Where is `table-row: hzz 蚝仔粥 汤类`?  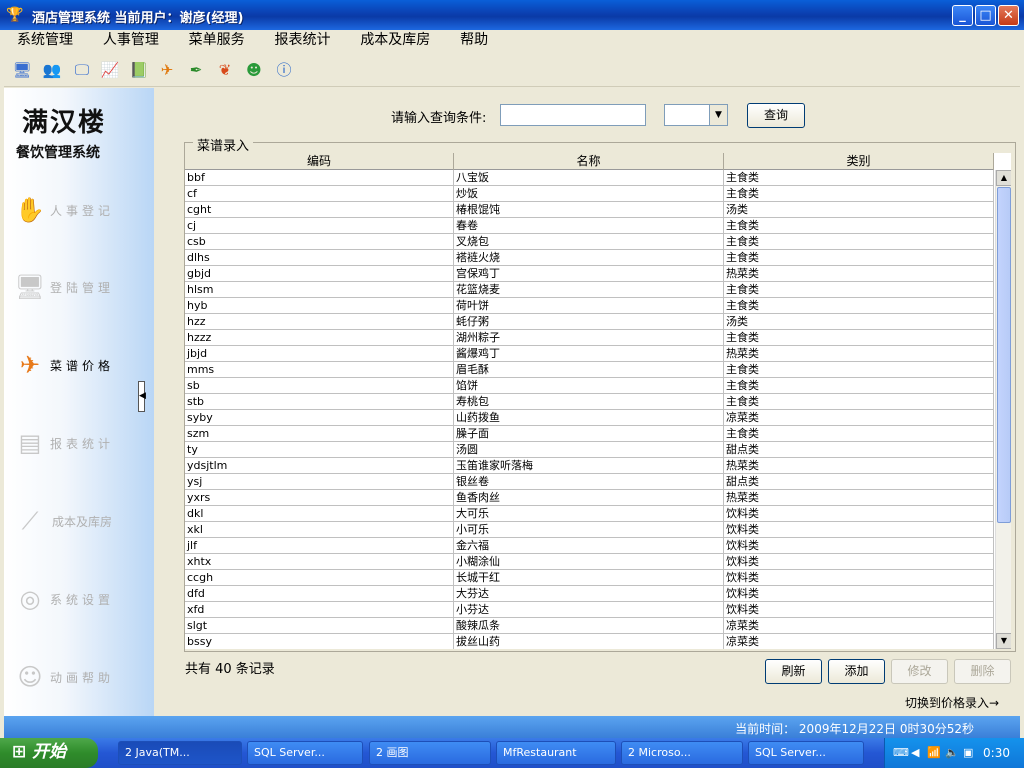
table-row: hzz 蚝仔粥 汤类 is located at coordinates (589, 322).